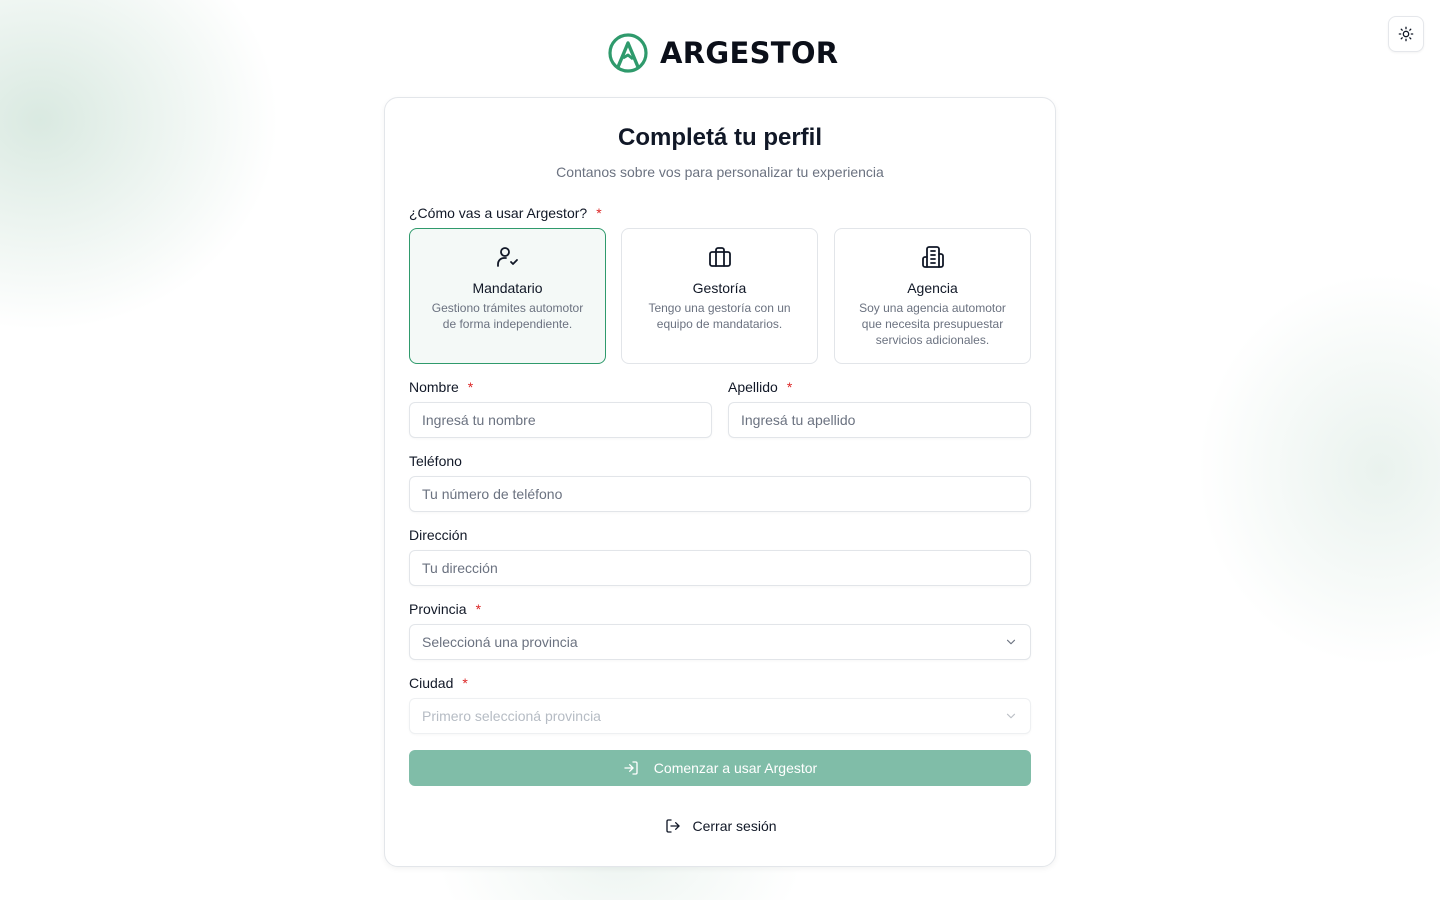 This screenshot has width=1440, height=900. What do you see at coordinates (735, 768) in the screenshot?
I see `submit-button-label: Comenzar a usar Argestor` at bounding box center [735, 768].